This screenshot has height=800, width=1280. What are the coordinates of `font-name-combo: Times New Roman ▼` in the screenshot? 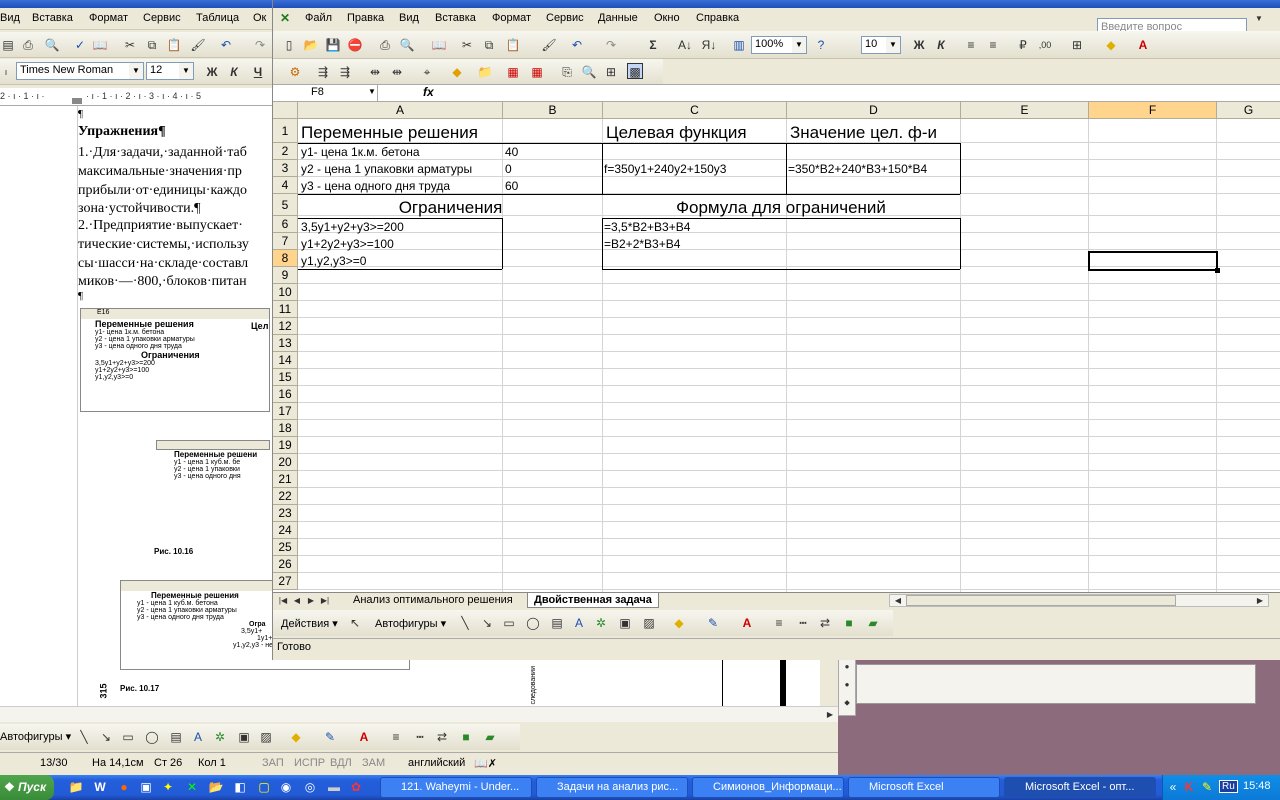 It's located at (80, 71).